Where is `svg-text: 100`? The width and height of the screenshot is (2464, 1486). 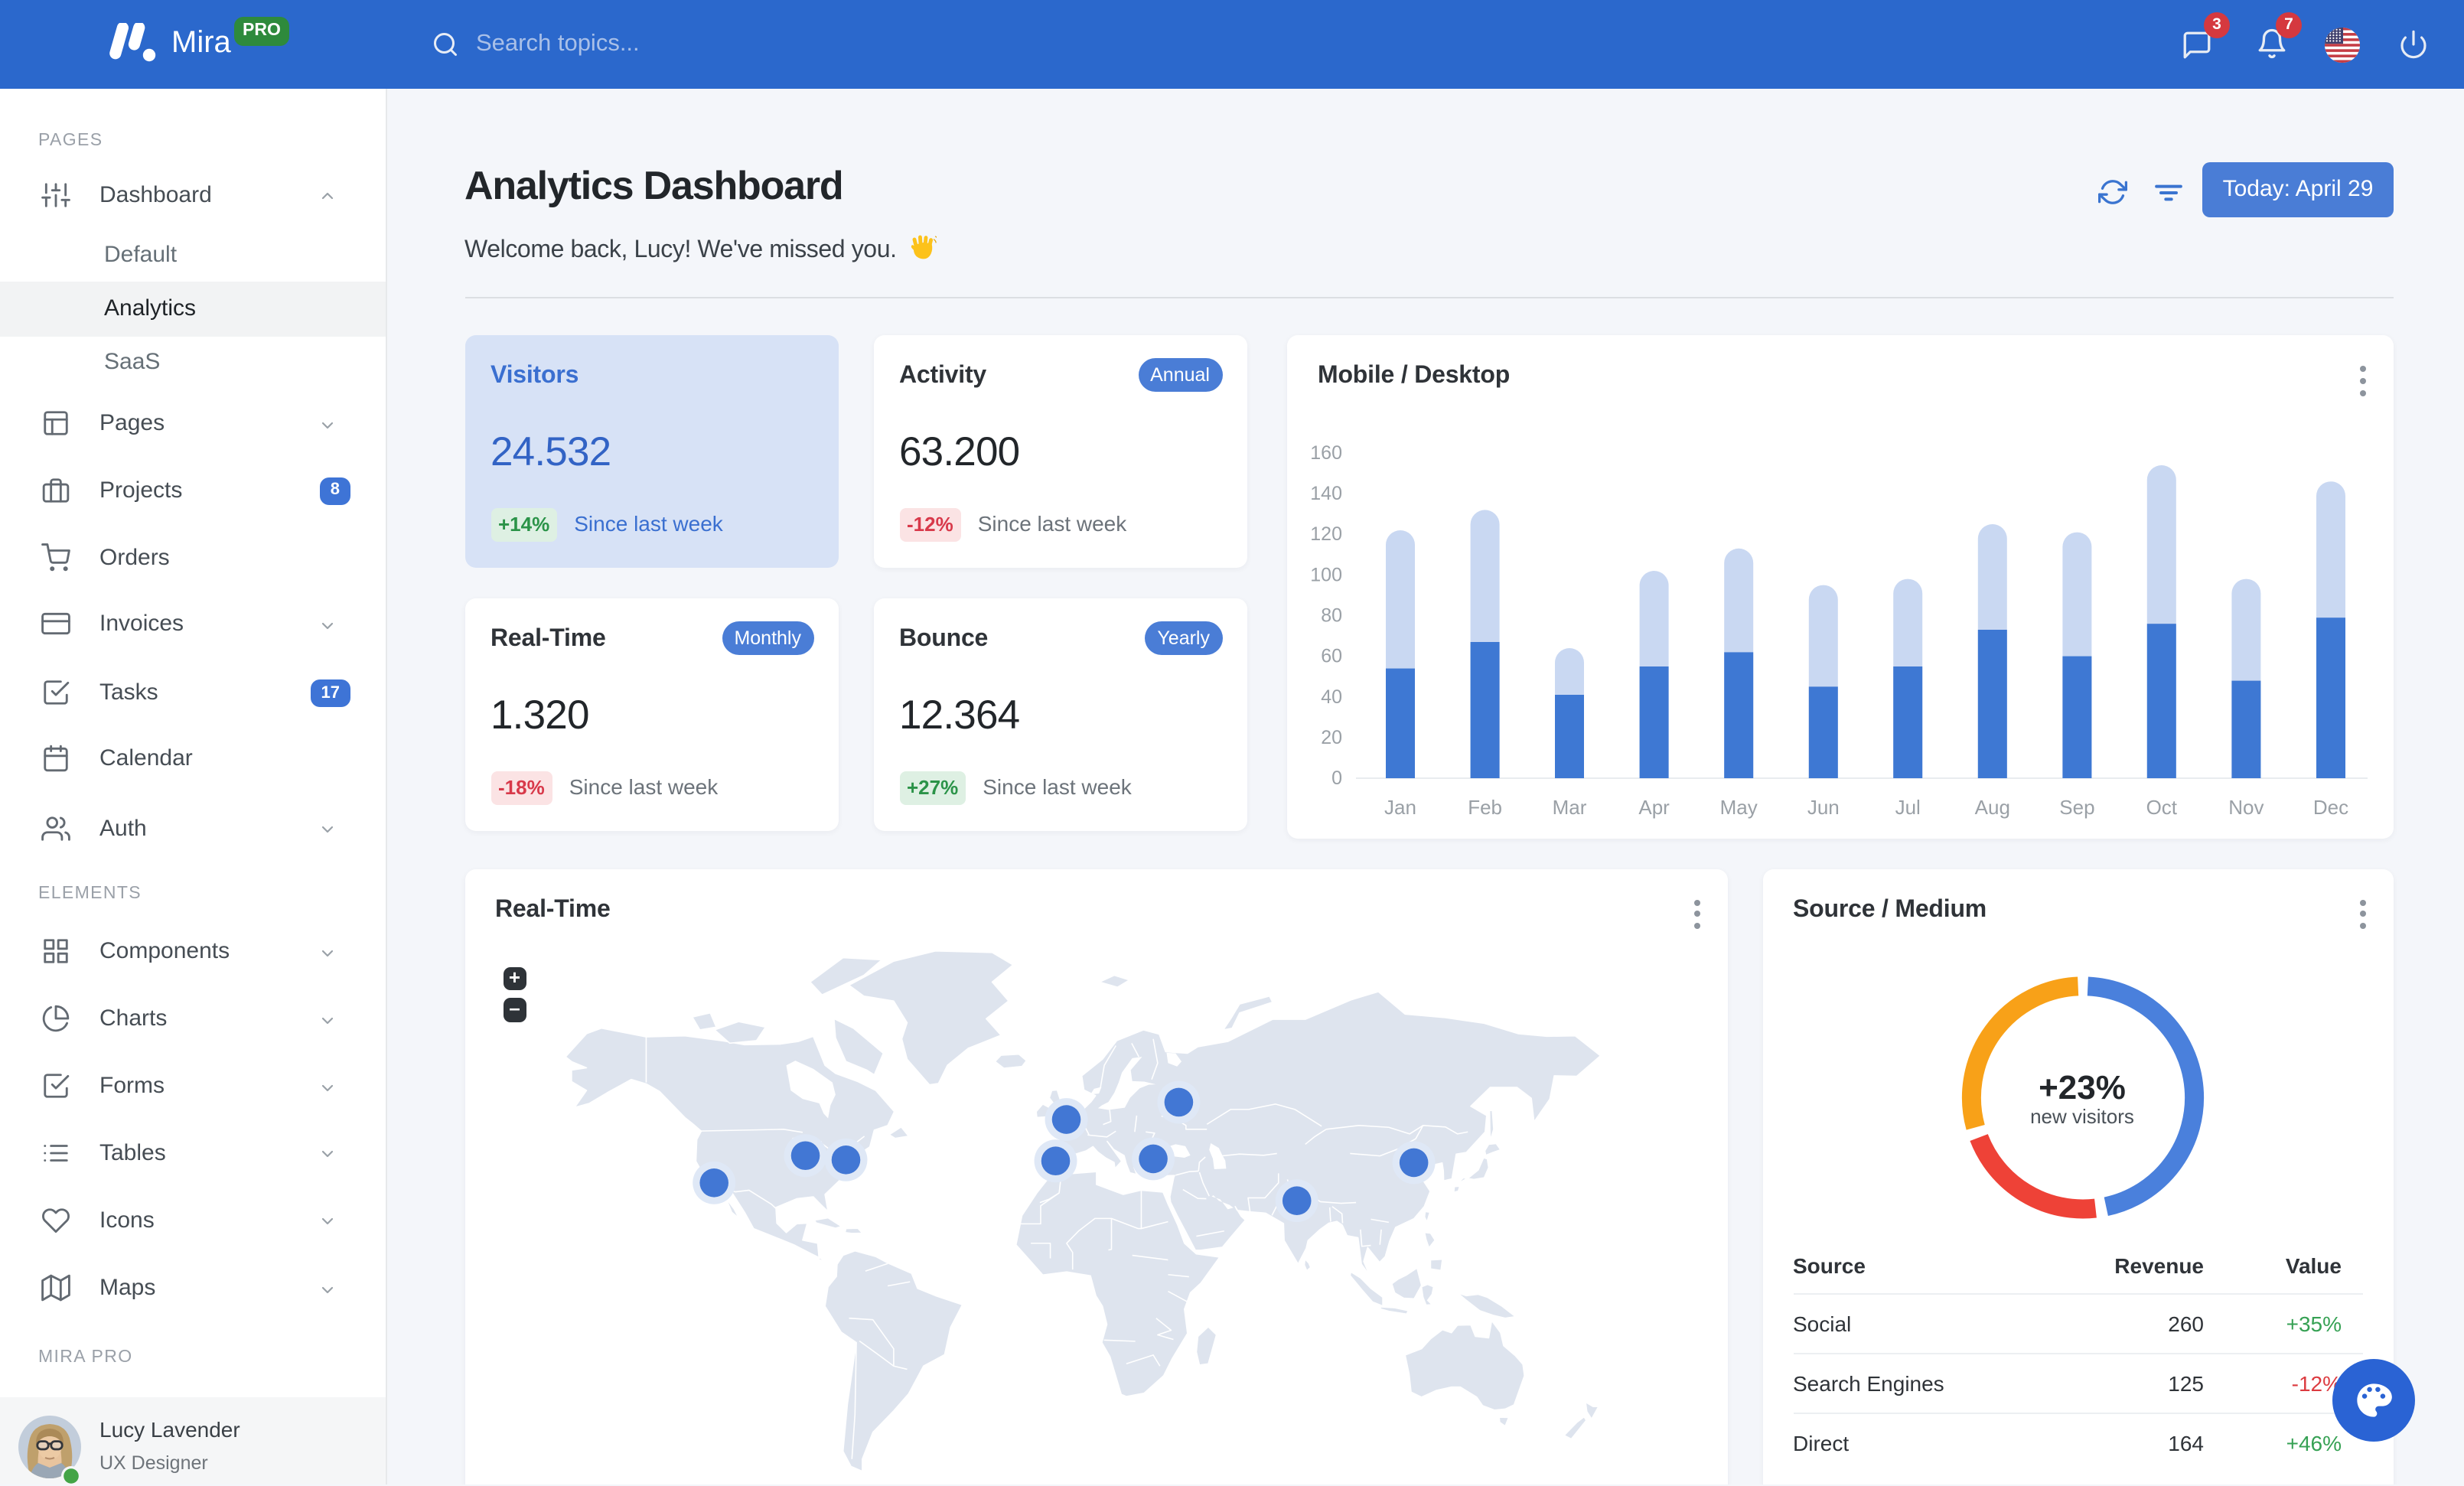 svg-text: 100 is located at coordinates (1326, 575).